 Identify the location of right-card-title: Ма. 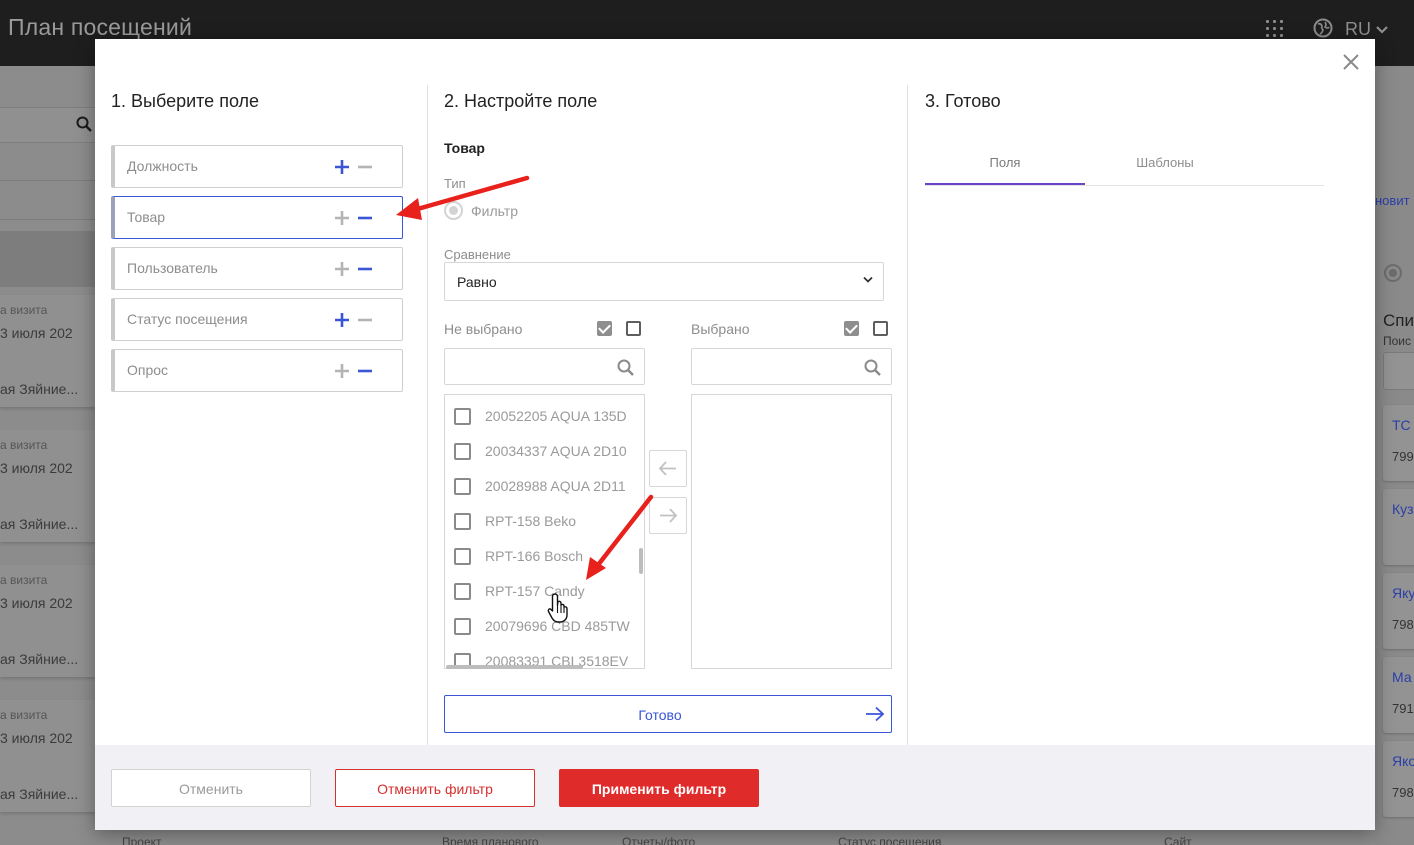
(1402, 677).